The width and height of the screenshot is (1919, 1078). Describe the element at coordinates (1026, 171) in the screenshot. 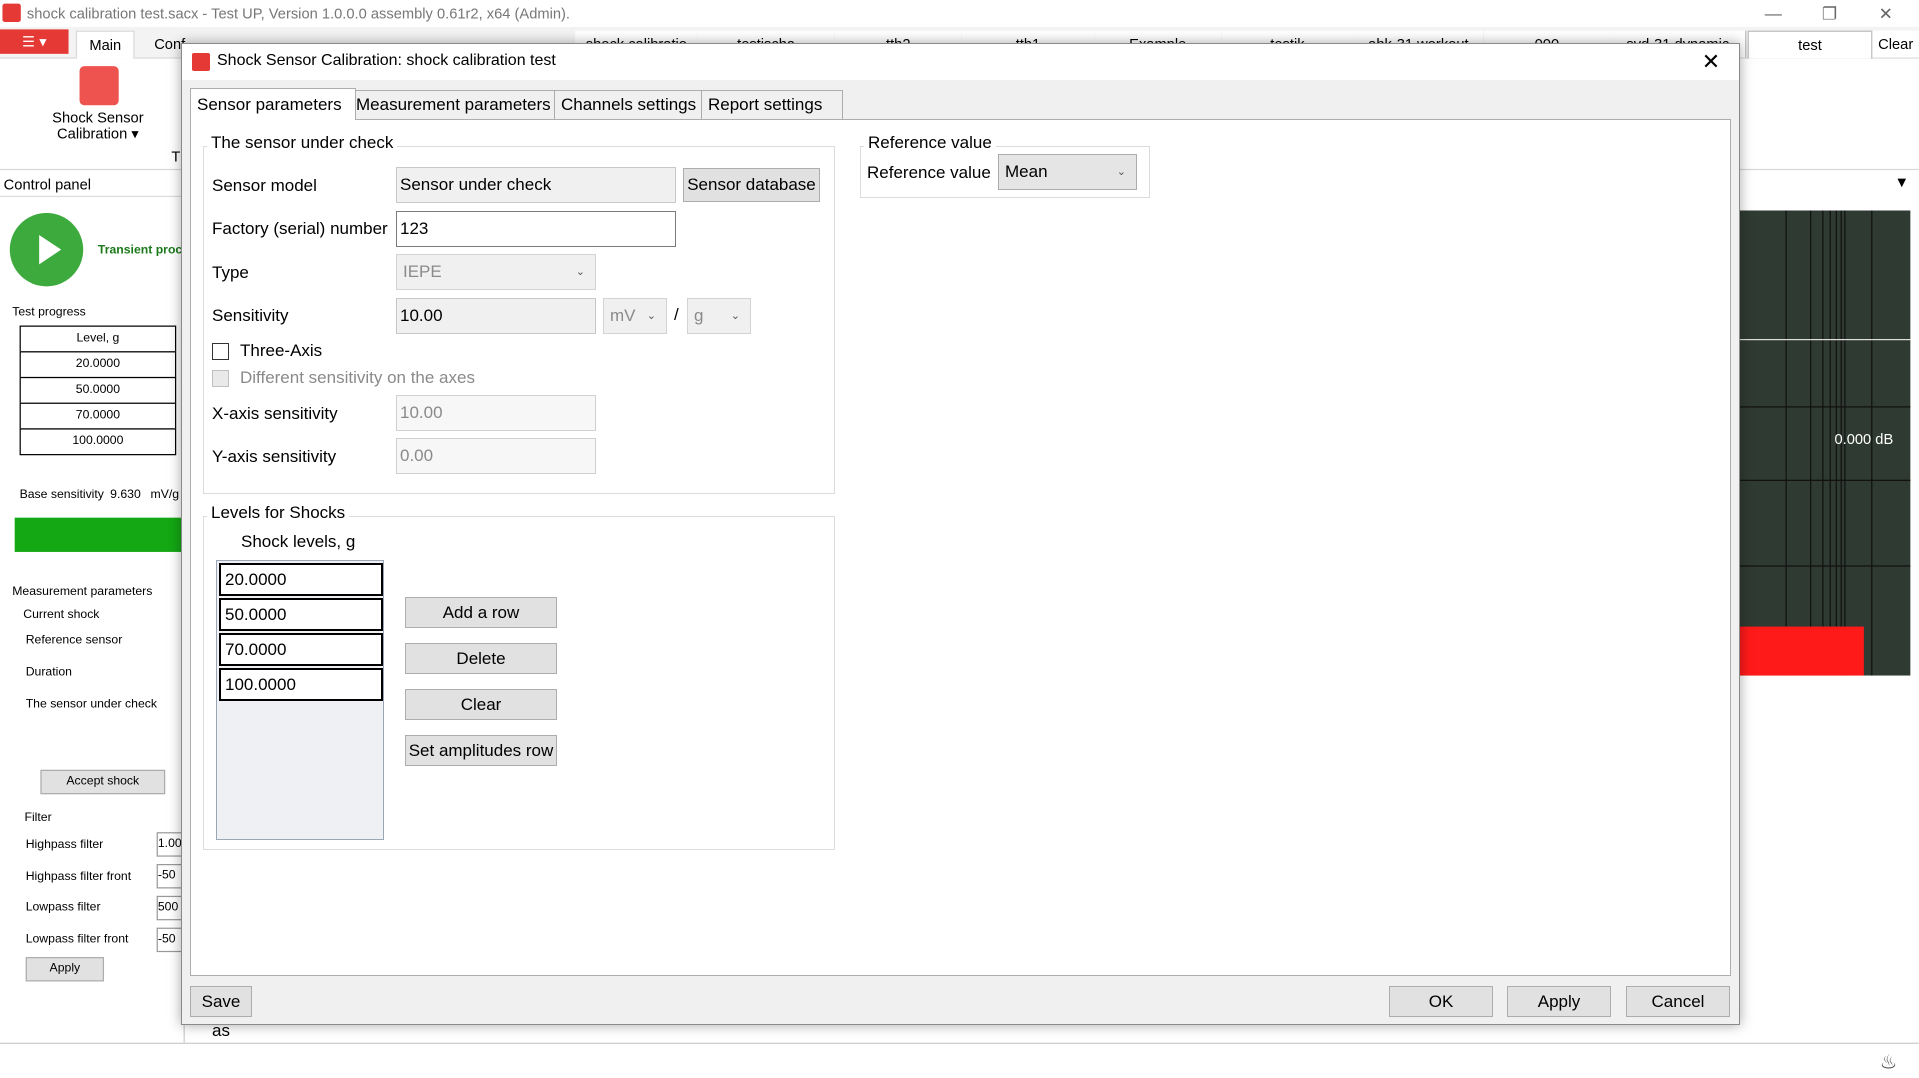

I see `reference-value-selected: Mean` at that location.